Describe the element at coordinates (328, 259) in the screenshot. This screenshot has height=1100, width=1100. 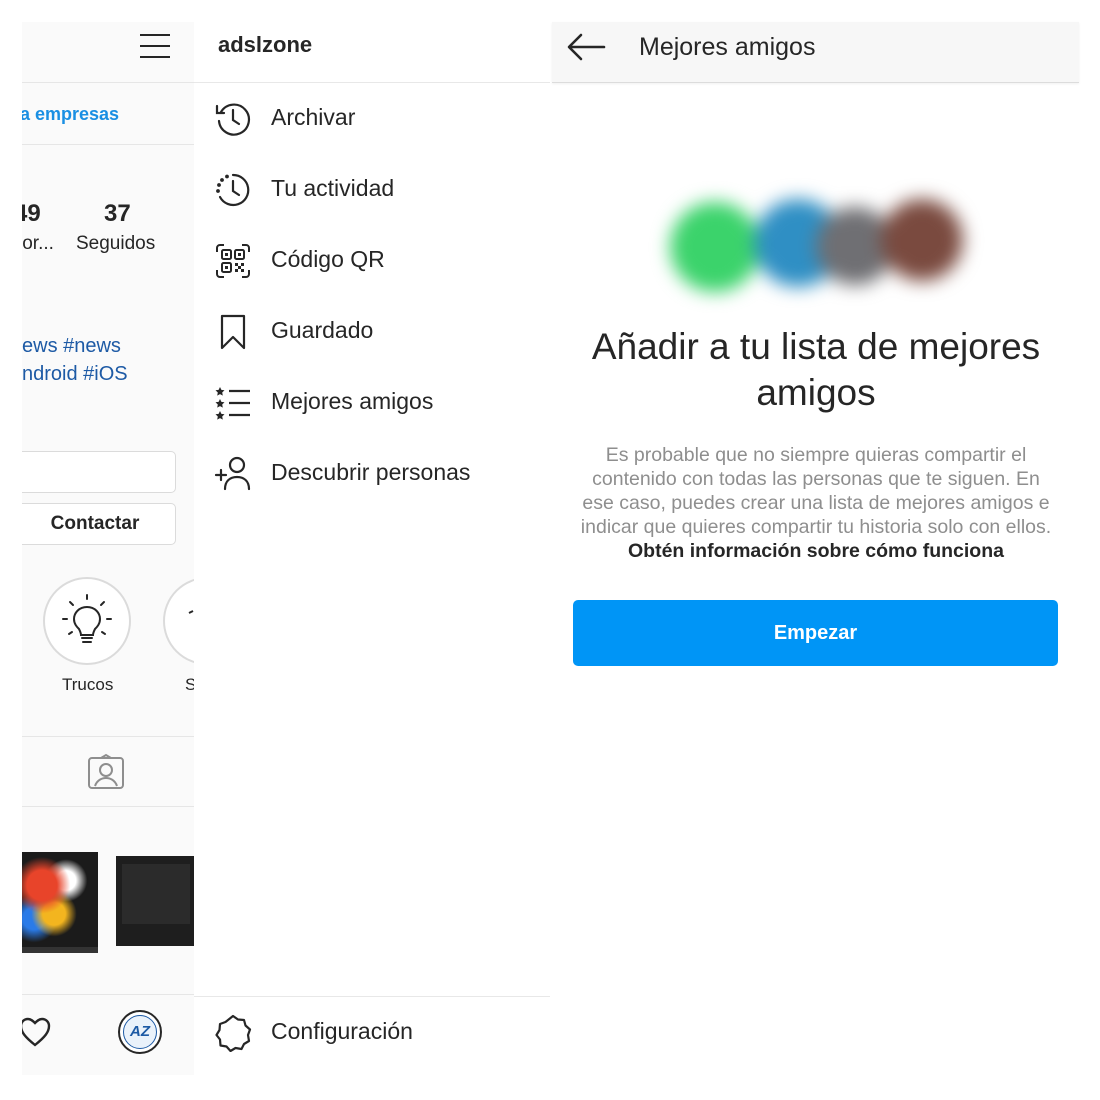
I see `menu-item-label: Código QR` at that location.